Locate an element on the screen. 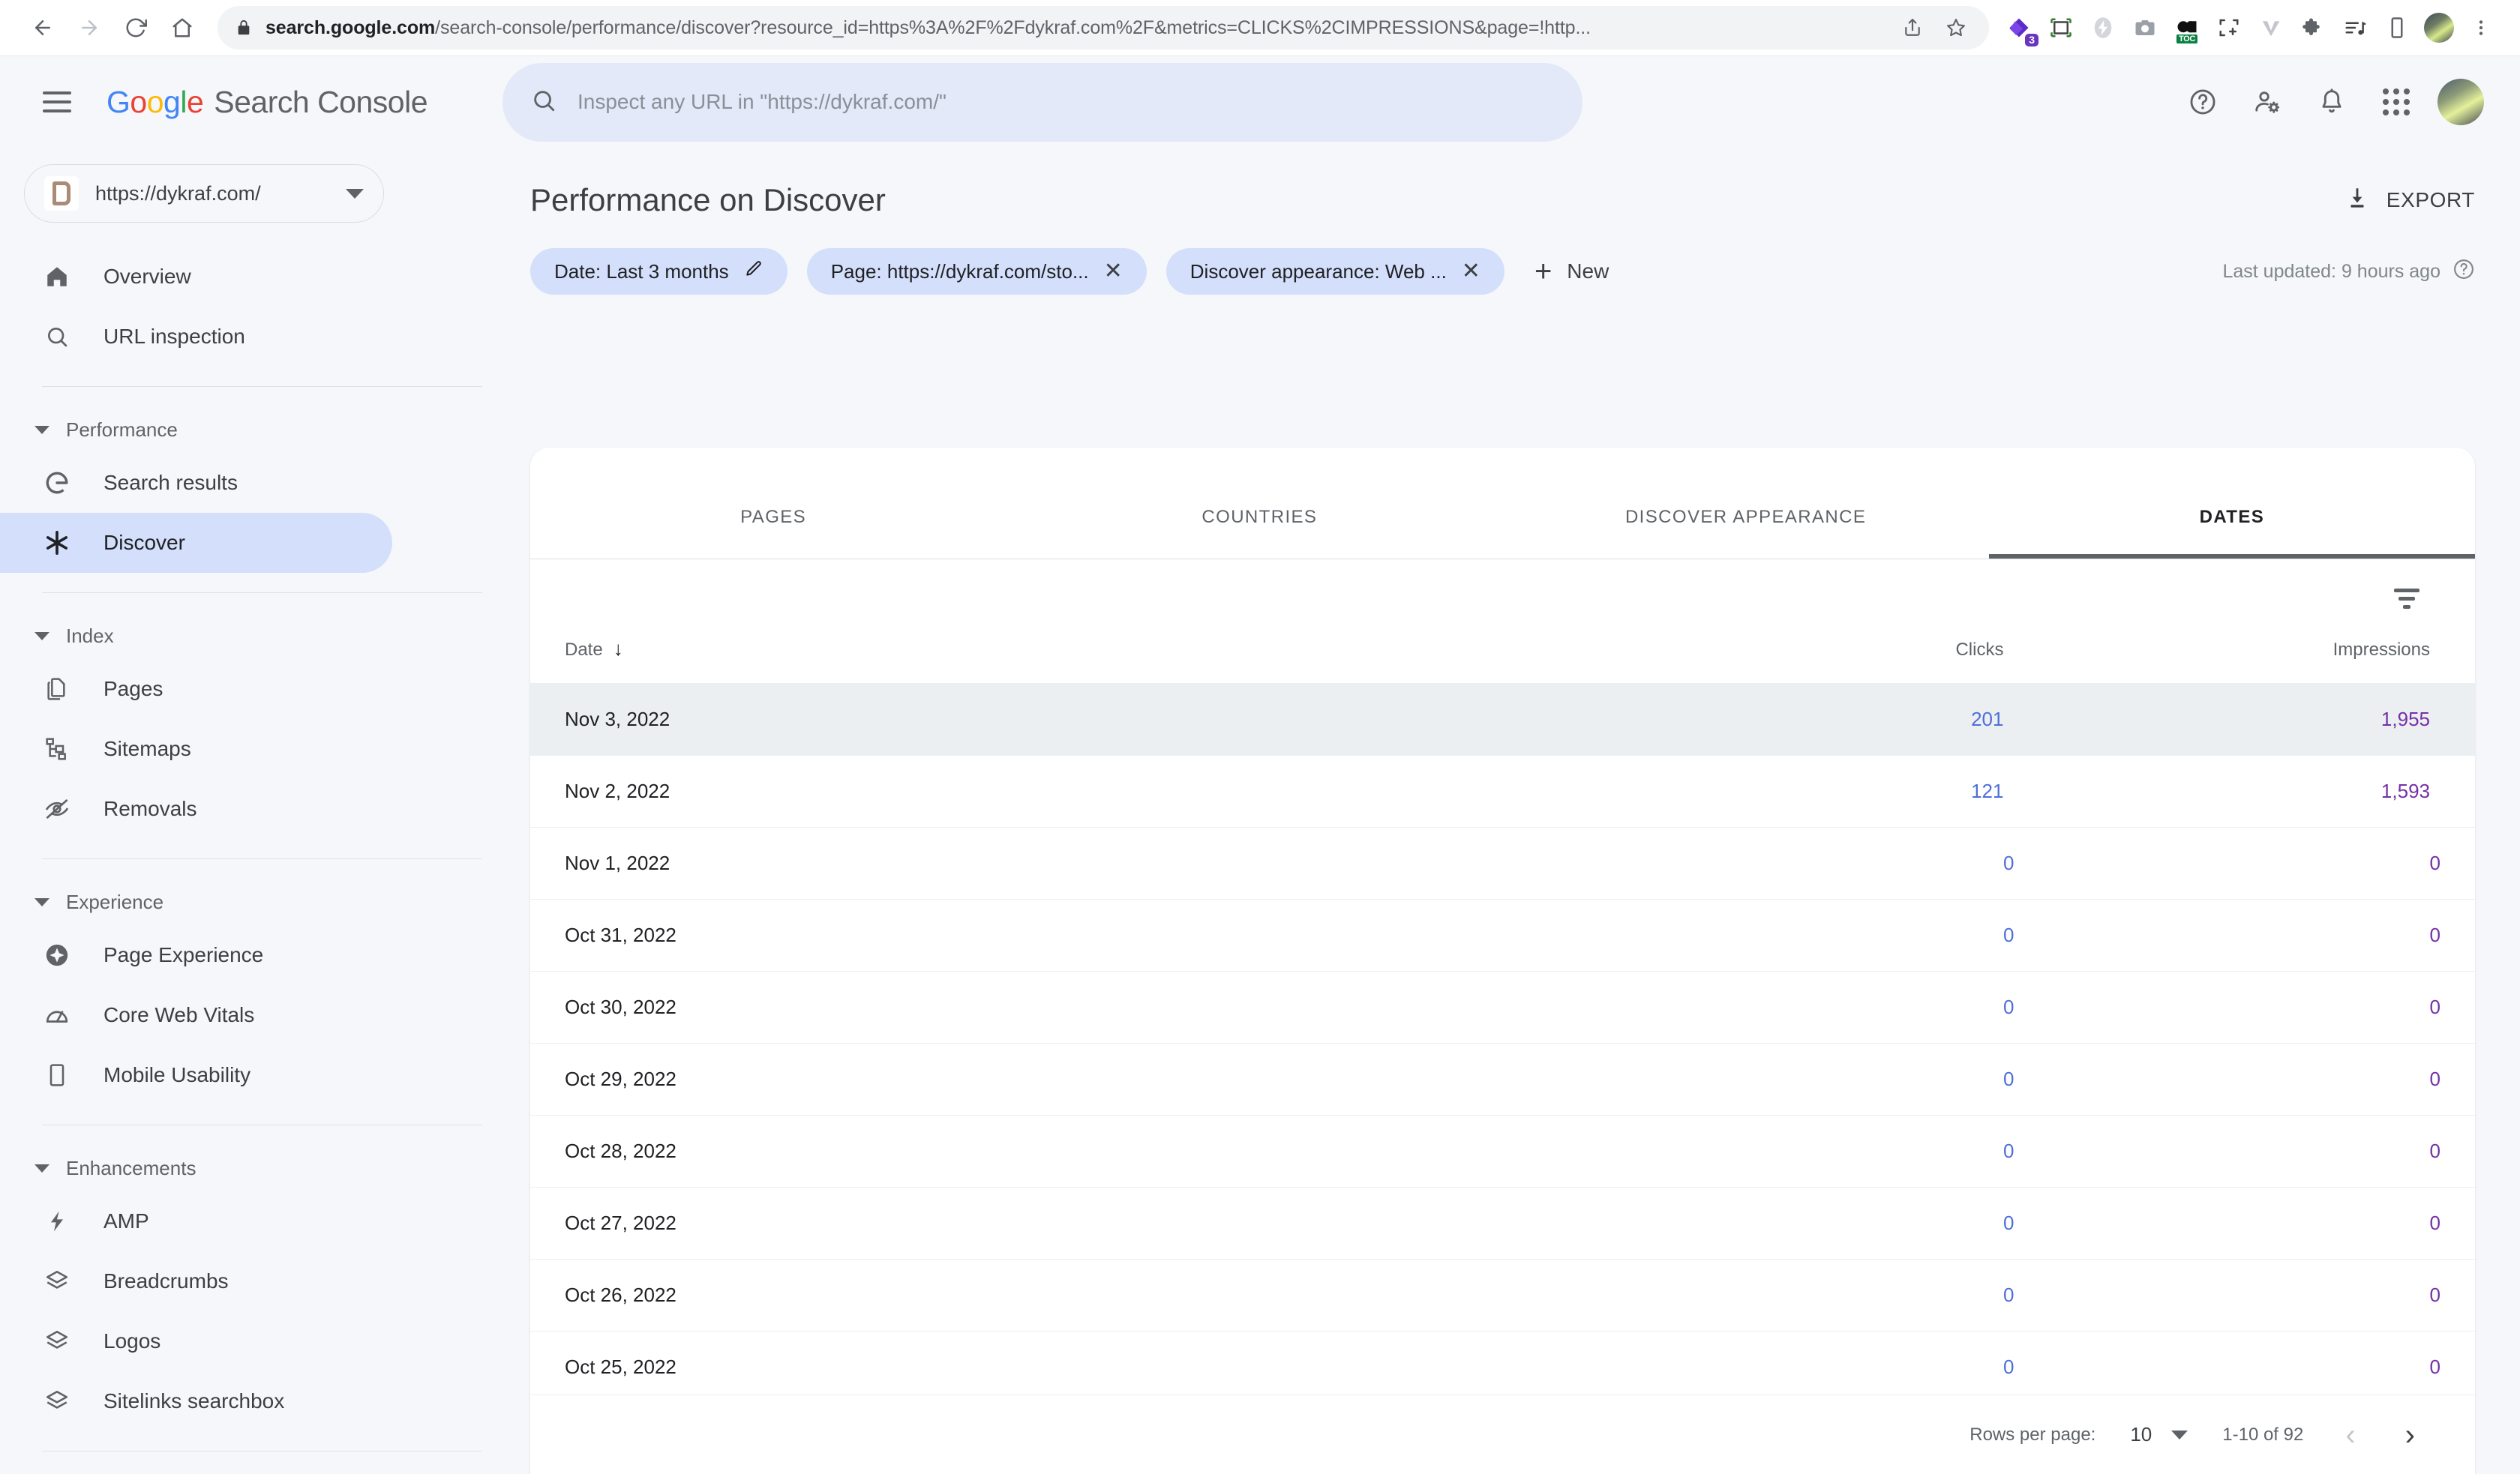 This screenshot has height=1474, width=2520. bookmark-star-icon is located at coordinates (1956, 28).